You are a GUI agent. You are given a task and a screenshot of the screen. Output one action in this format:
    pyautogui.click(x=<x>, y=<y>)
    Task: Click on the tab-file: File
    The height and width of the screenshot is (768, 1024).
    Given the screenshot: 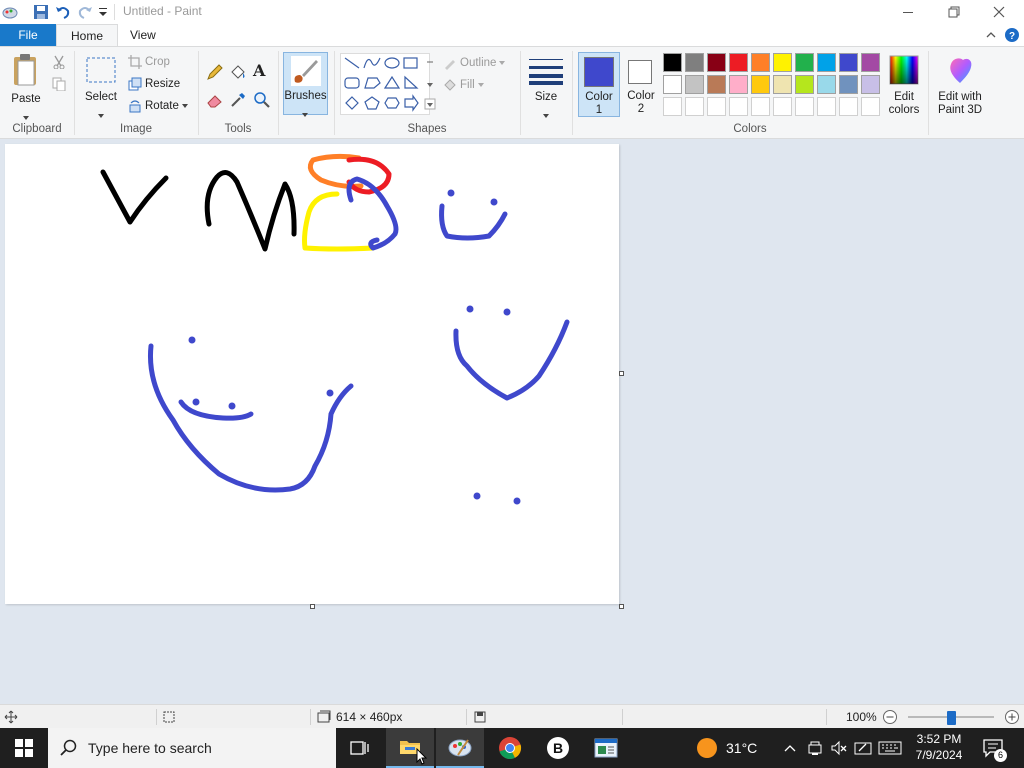 What is the action you would take?
    pyautogui.click(x=28, y=35)
    